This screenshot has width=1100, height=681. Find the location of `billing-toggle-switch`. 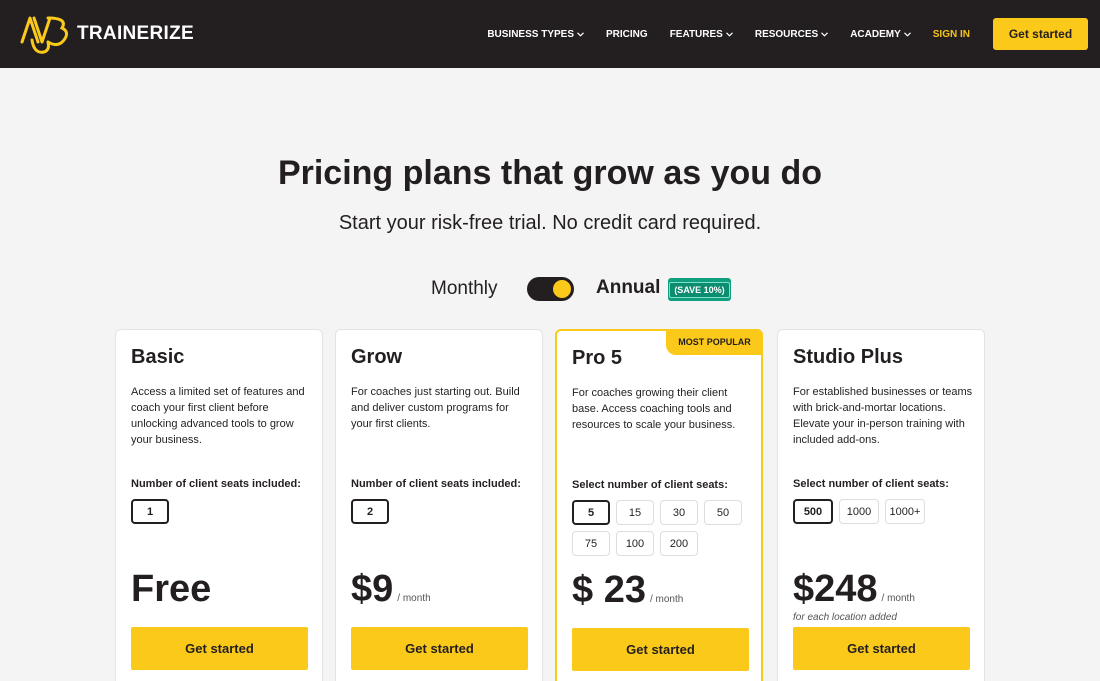

billing-toggle-switch is located at coordinates (550, 289).